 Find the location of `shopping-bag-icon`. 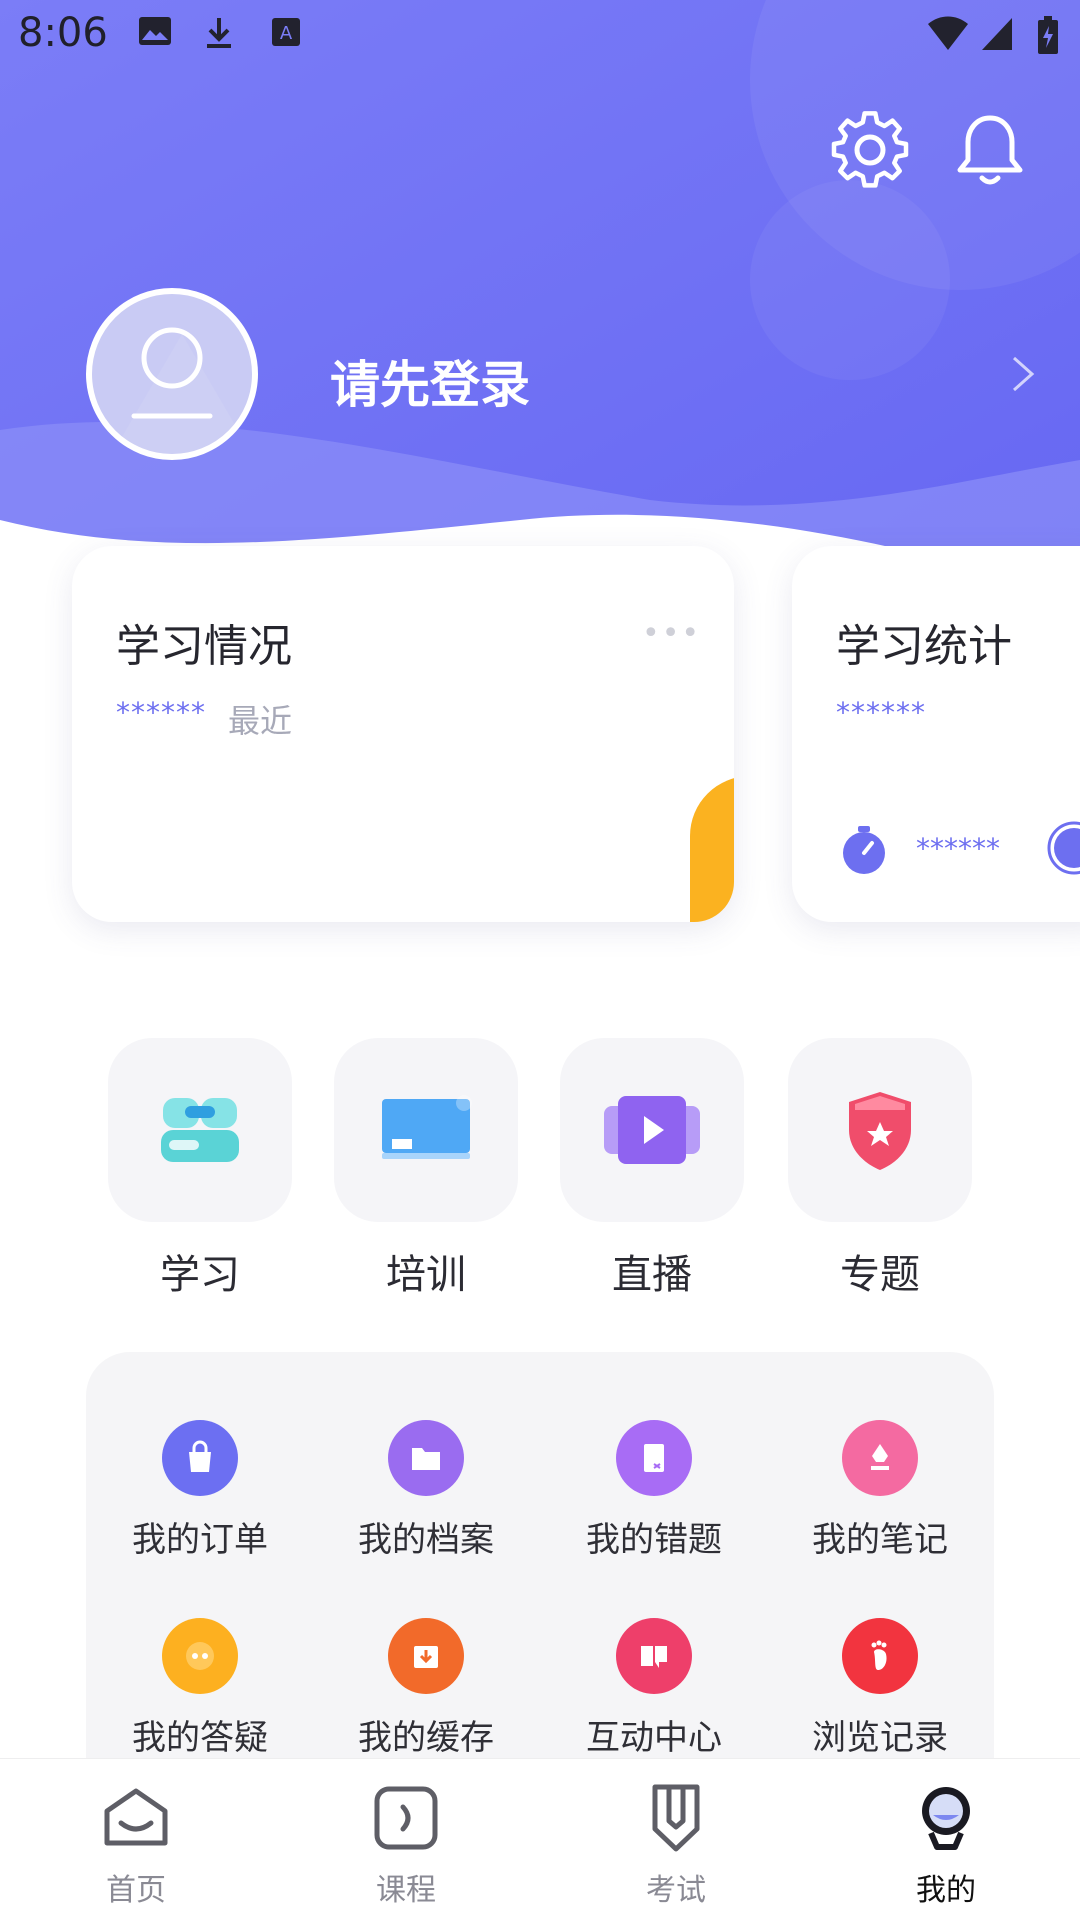

shopping-bag-icon is located at coordinates (200, 1458).